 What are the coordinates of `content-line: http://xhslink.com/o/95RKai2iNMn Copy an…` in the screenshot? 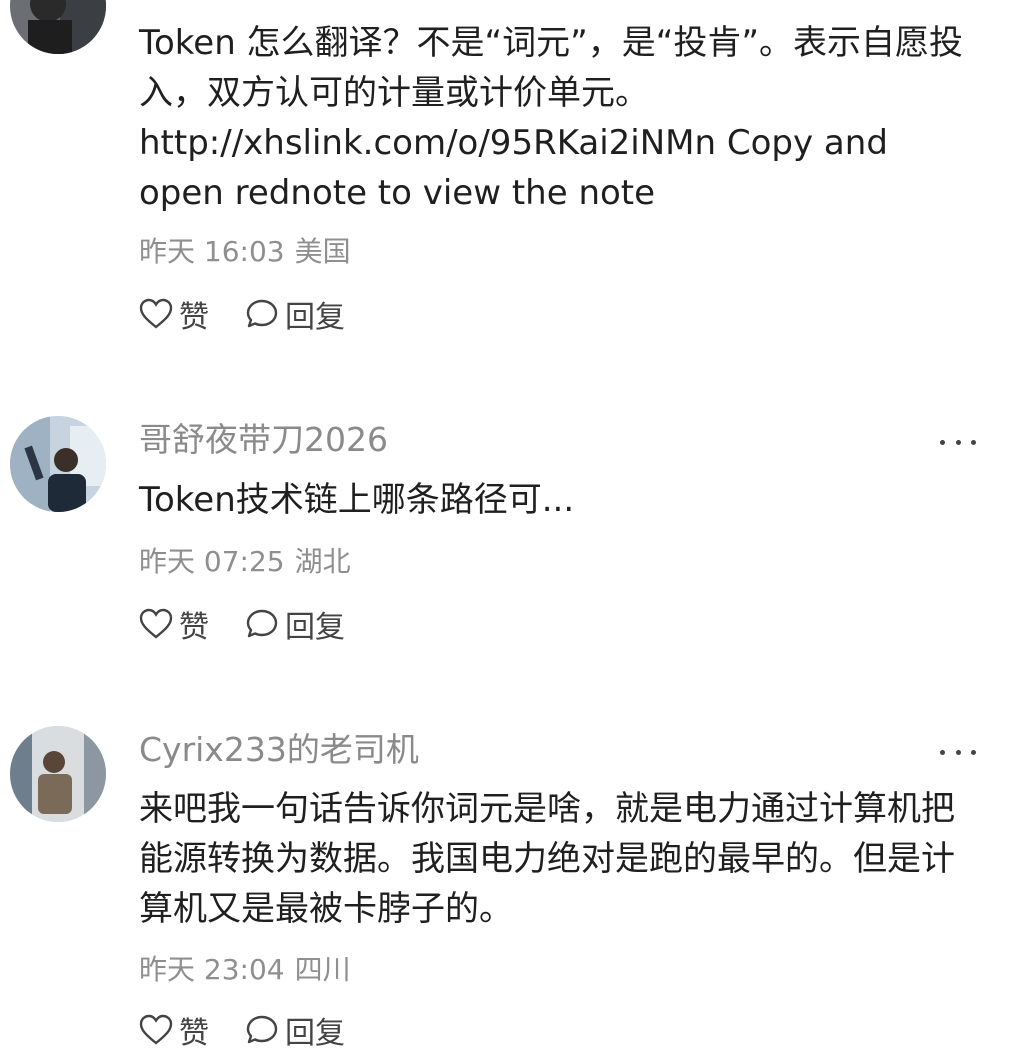 It's located at (564, 143).